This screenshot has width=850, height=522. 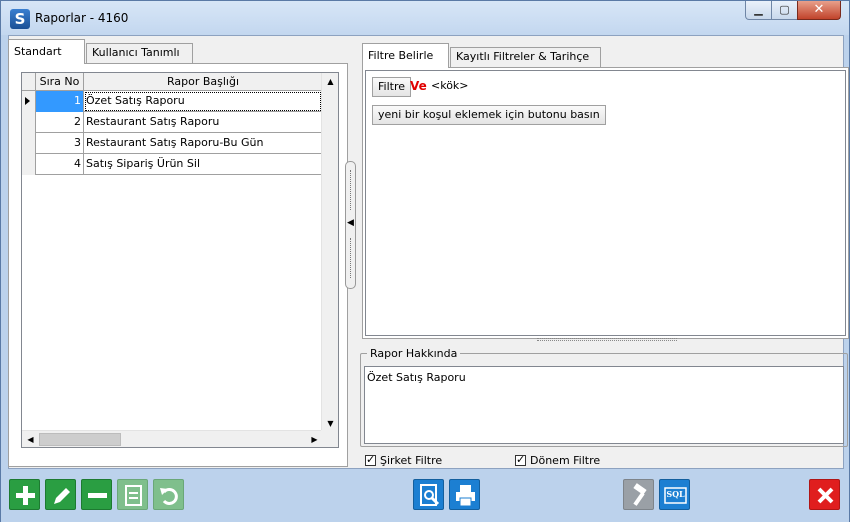 What do you see at coordinates (414, 353) in the screenshot?
I see `report-about-title: Rapor Hakkında` at bounding box center [414, 353].